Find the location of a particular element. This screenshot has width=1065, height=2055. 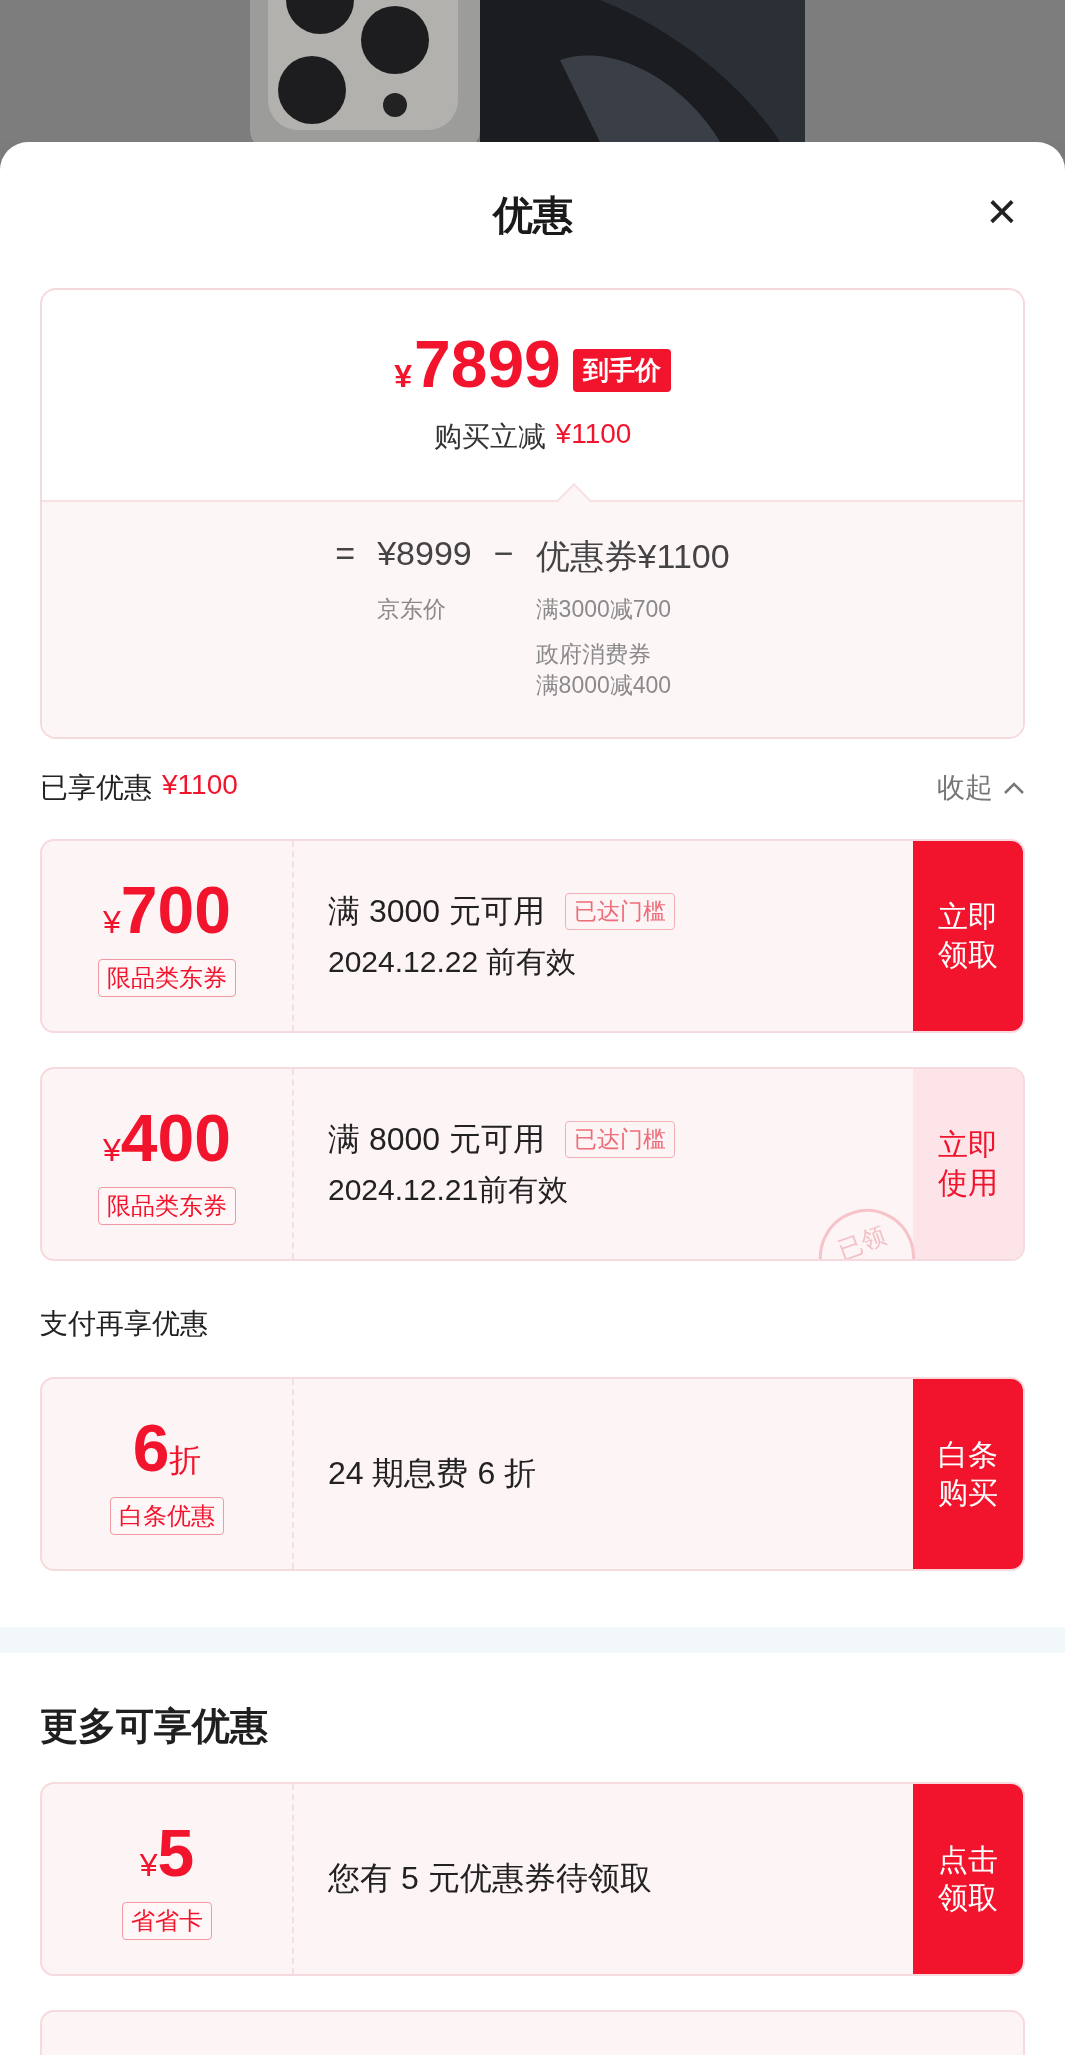

section-title: 支付再享优惠 is located at coordinates (124, 1324).